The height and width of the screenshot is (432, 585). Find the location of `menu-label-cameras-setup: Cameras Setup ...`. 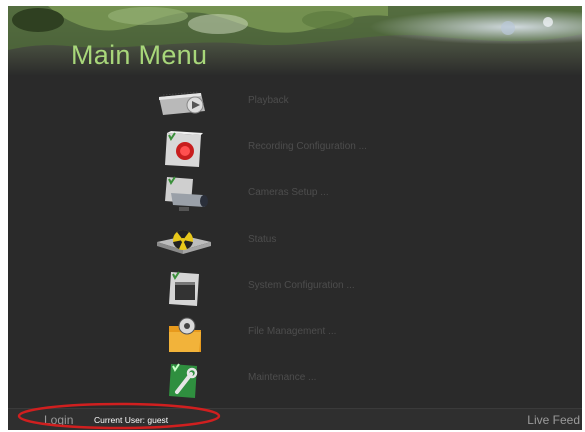

menu-label-cameras-setup: Cameras Setup ... is located at coordinates (288, 192).